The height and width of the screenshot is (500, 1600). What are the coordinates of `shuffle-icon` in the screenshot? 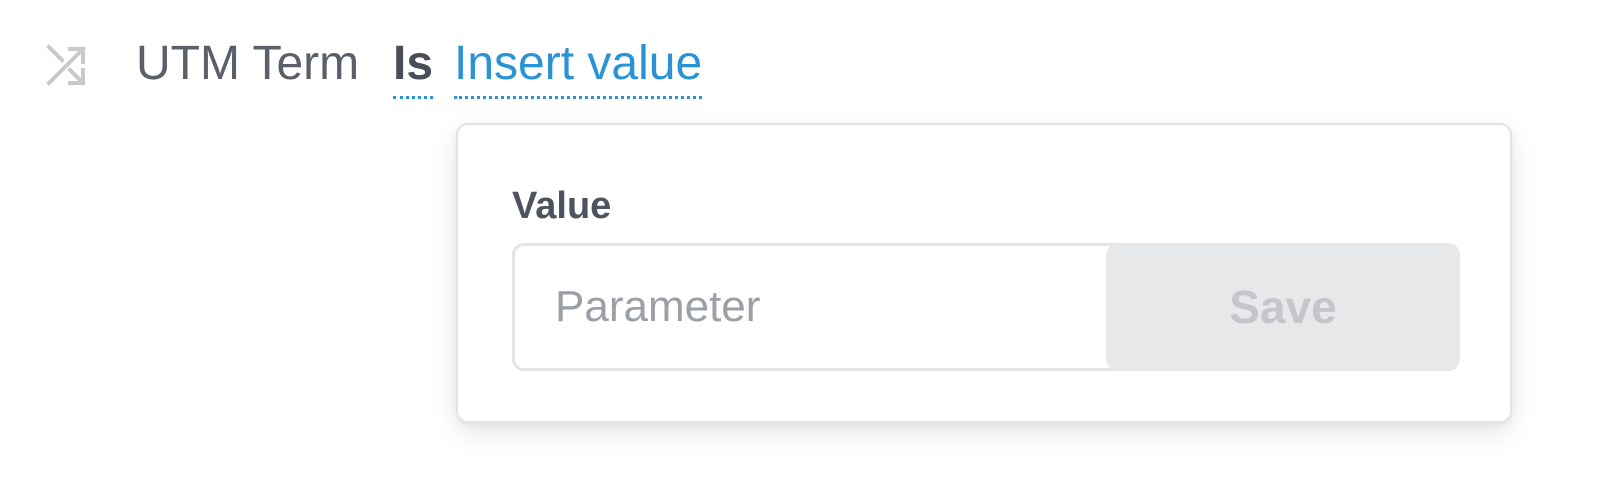 It's located at (67, 65).